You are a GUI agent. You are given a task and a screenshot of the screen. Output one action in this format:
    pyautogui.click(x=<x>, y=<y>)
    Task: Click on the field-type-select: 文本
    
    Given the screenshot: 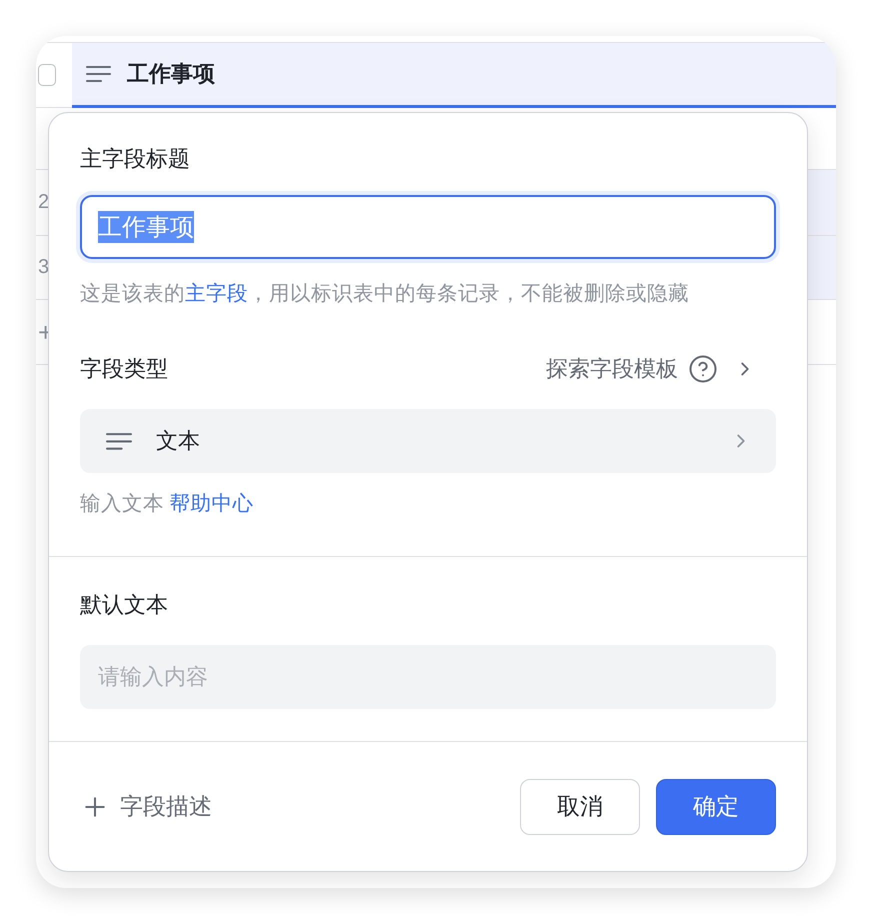 What is the action you would take?
    pyautogui.click(x=428, y=441)
    